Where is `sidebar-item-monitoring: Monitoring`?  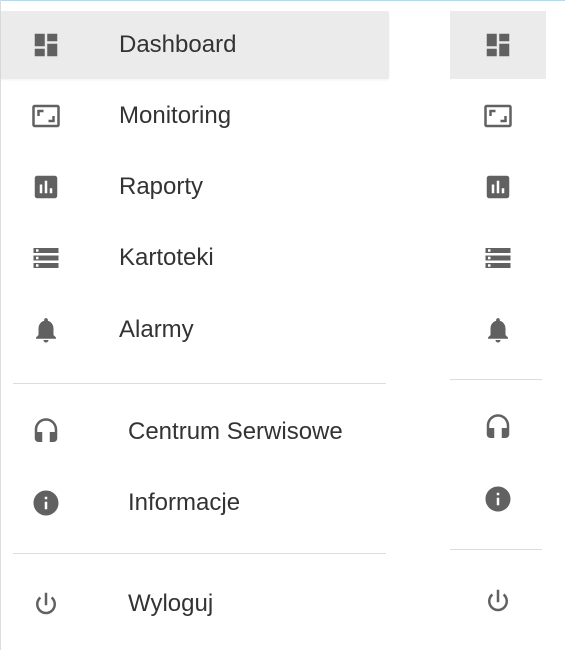
sidebar-item-monitoring: Monitoring is located at coordinates (195, 116).